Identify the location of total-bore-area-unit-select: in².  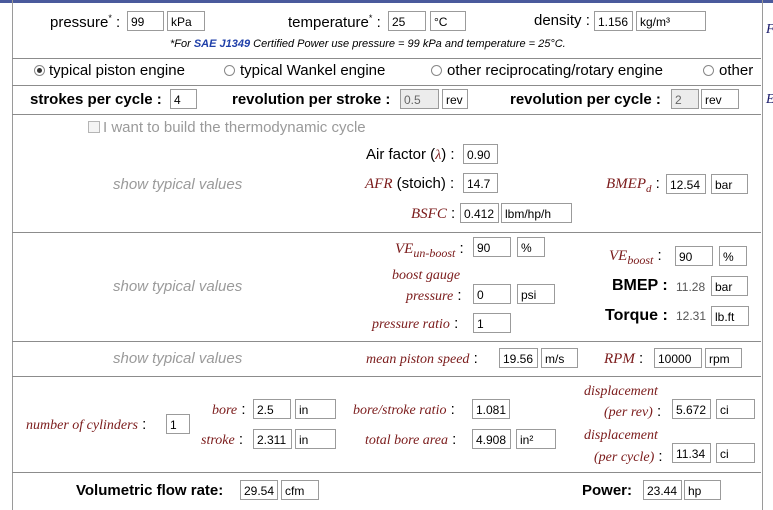
(536, 439).